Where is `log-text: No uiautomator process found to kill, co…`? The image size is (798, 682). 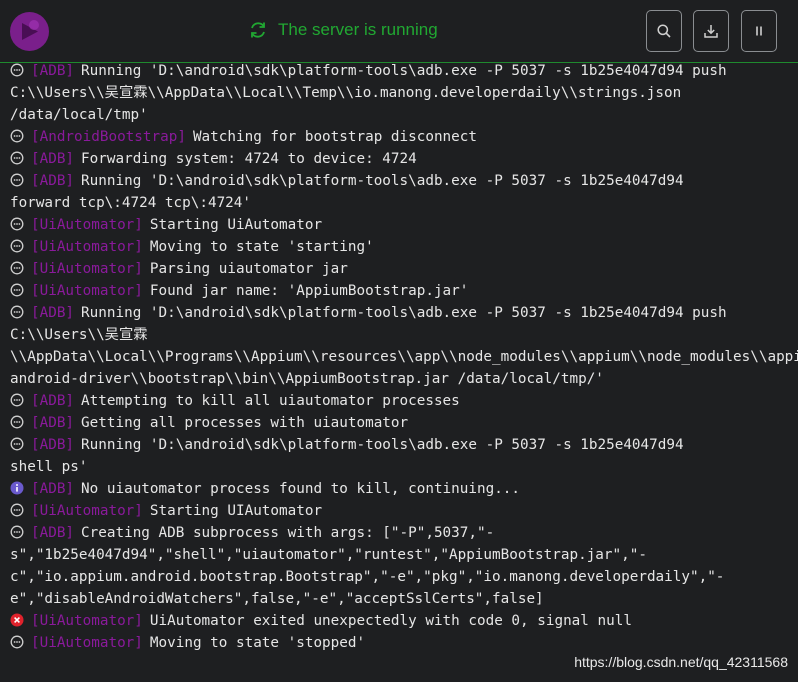 log-text: No uiautomator process found to kill, co… is located at coordinates (301, 489).